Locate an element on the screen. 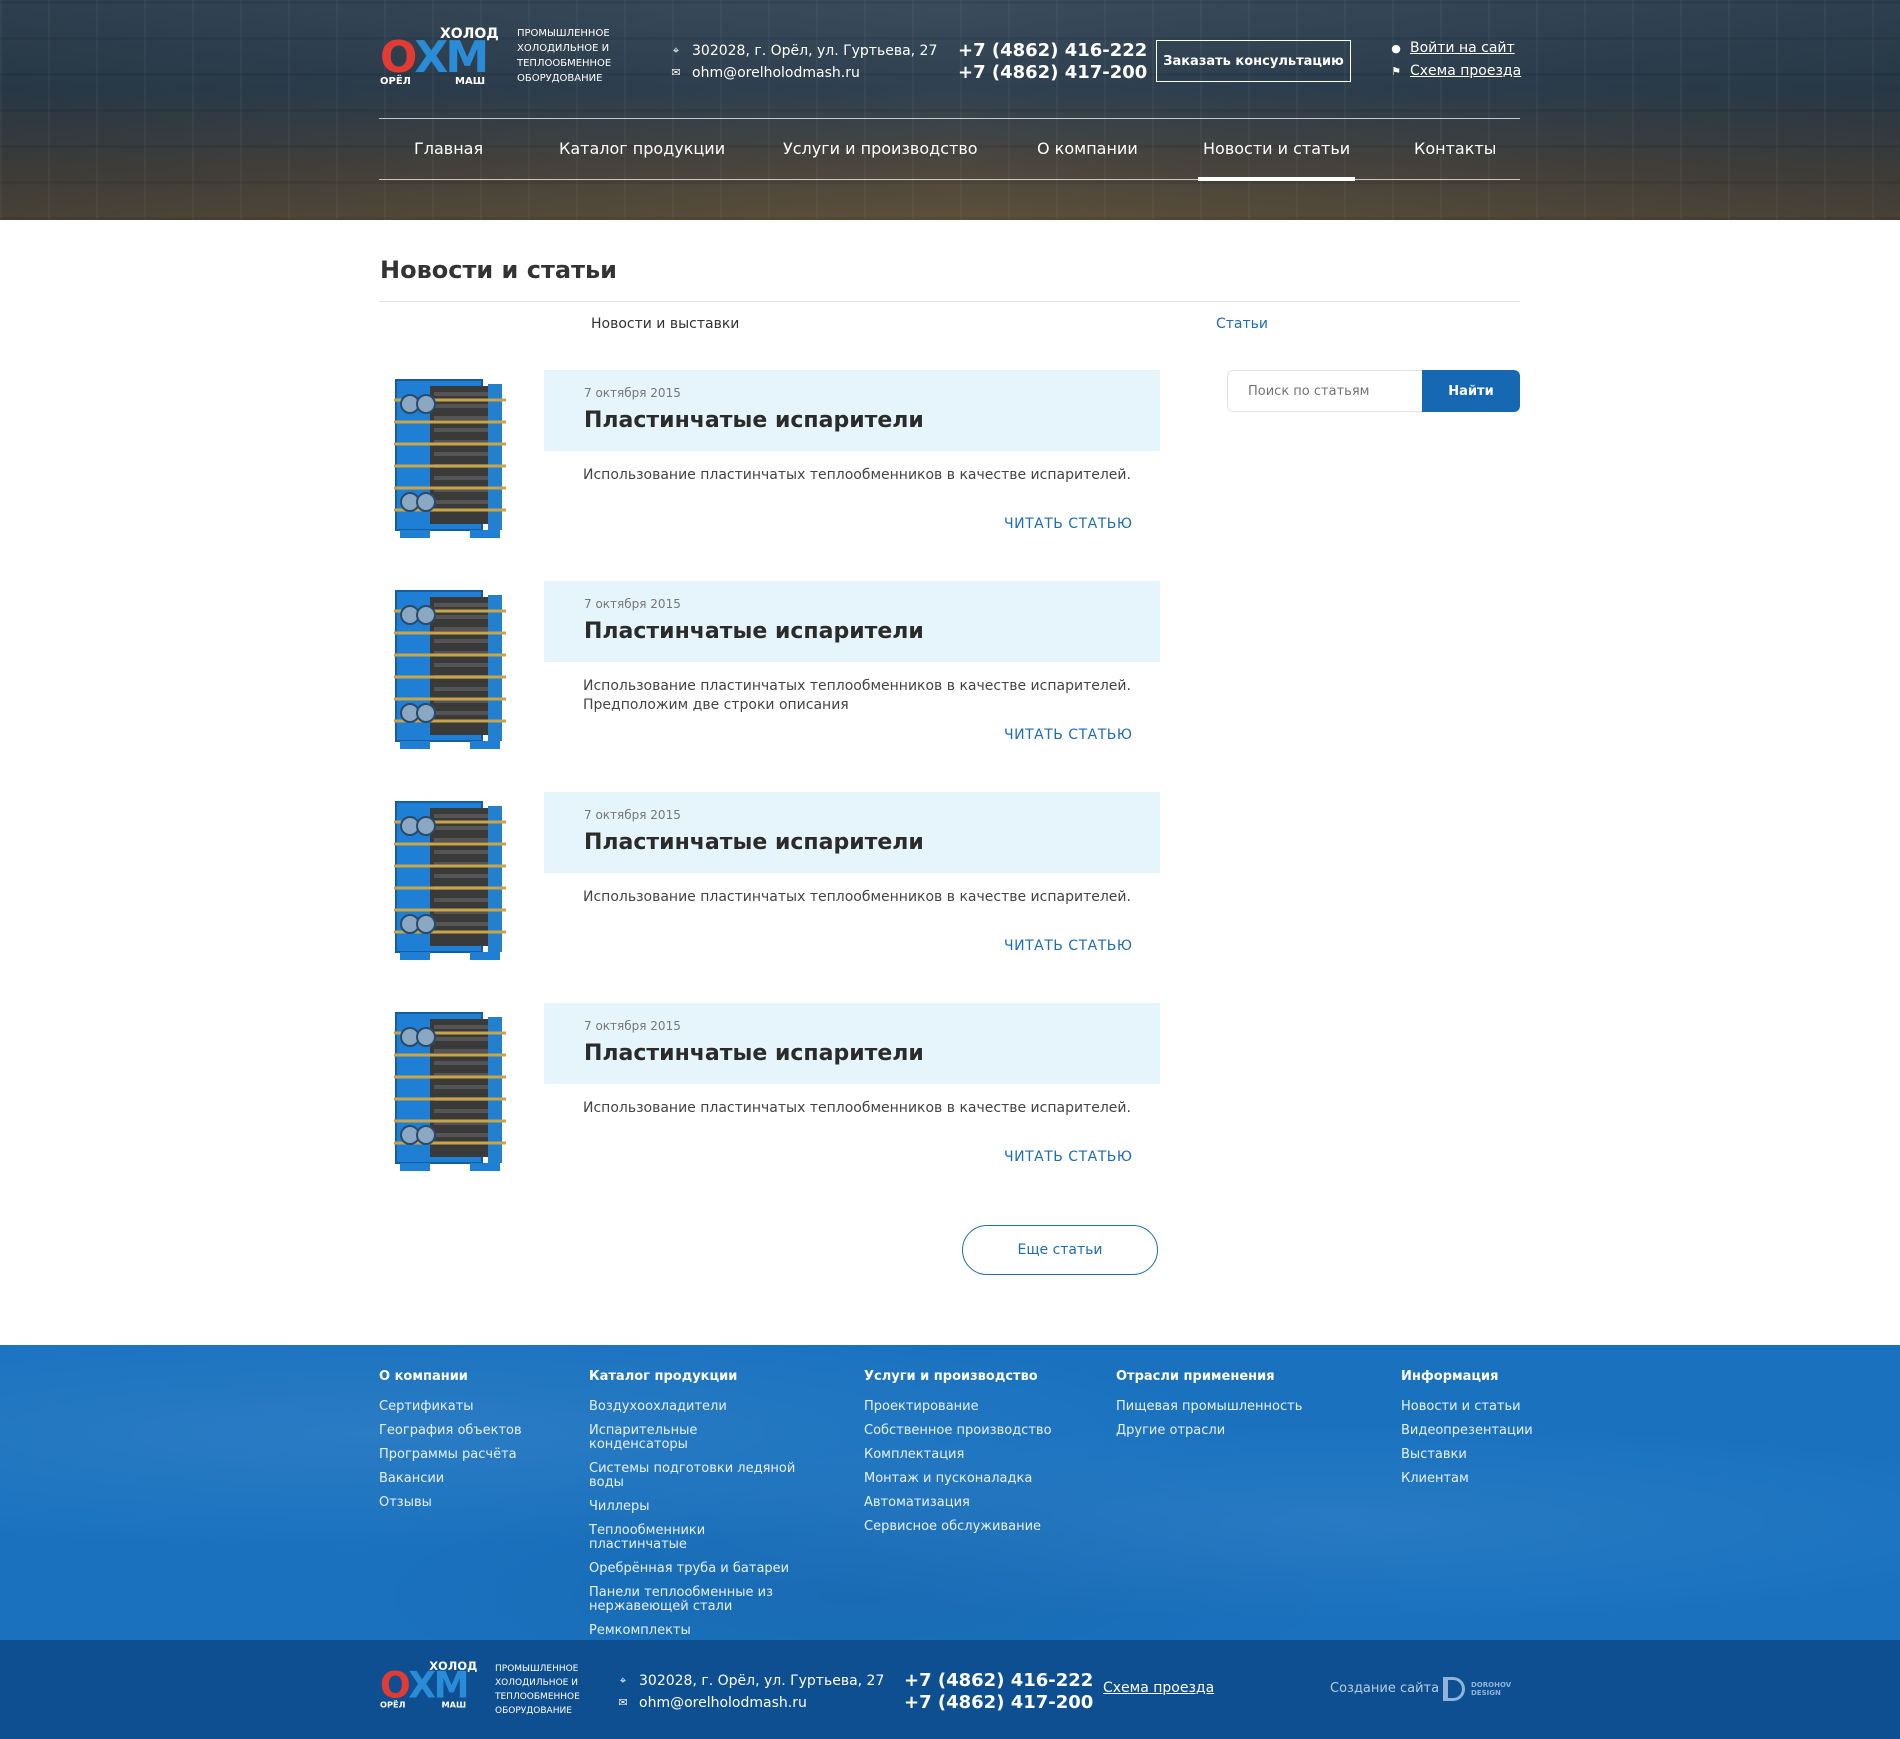  footer-link: Видеопрезентации is located at coordinates (1481, 1431).